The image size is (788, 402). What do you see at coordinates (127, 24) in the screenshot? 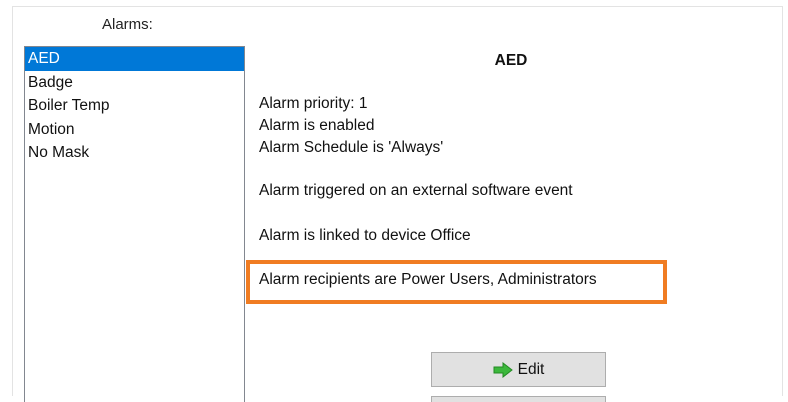
I see `alarms-label: Alarms:` at bounding box center [127, 24].